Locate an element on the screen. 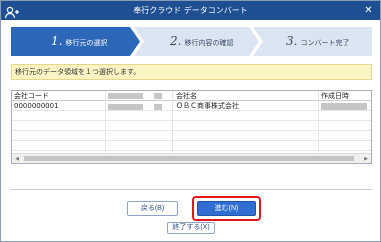 The image size is (381, 242). cell-company-name: ＯＢＣ商事株式会社 is located at coordinates (207, 106).